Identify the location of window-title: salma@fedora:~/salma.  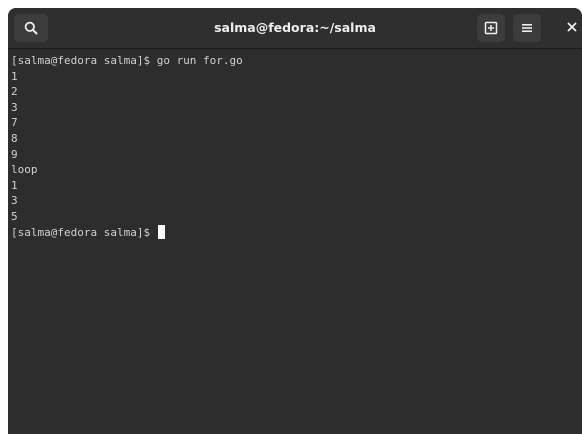
(295, 27).